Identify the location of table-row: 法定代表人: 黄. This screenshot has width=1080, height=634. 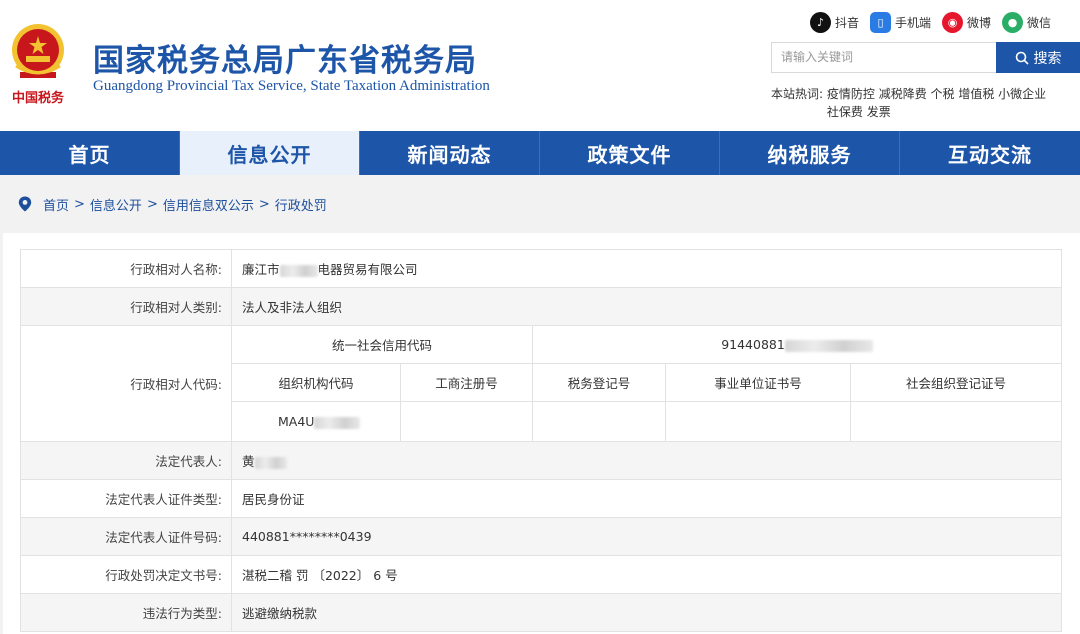
(541, 460).